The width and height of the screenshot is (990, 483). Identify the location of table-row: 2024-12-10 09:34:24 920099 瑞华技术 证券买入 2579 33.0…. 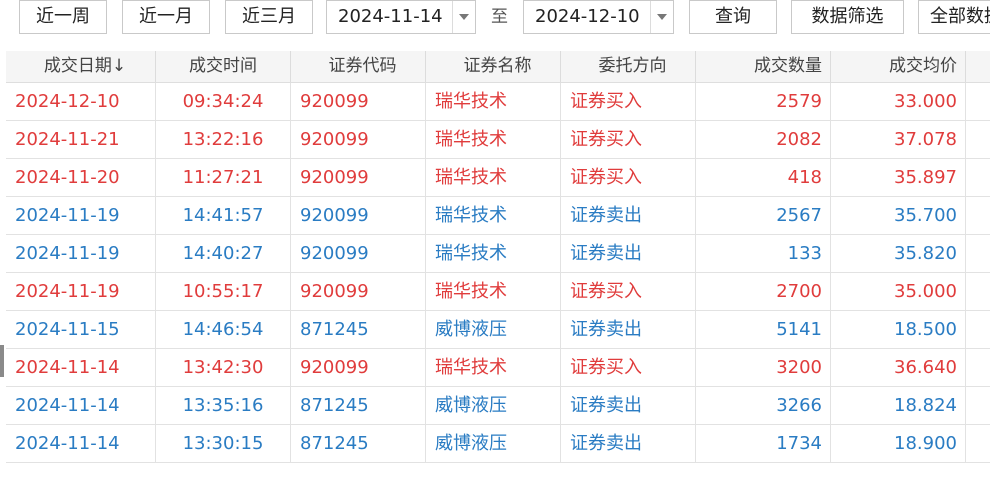
(498, 102).